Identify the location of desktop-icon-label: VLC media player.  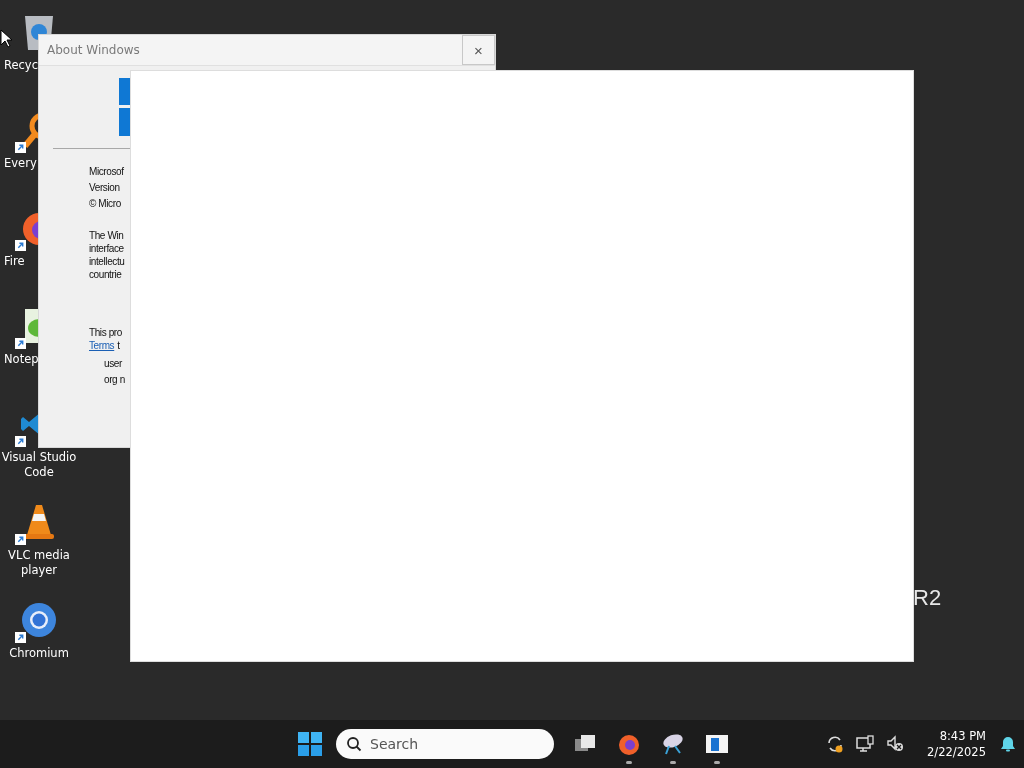
(39, 563).